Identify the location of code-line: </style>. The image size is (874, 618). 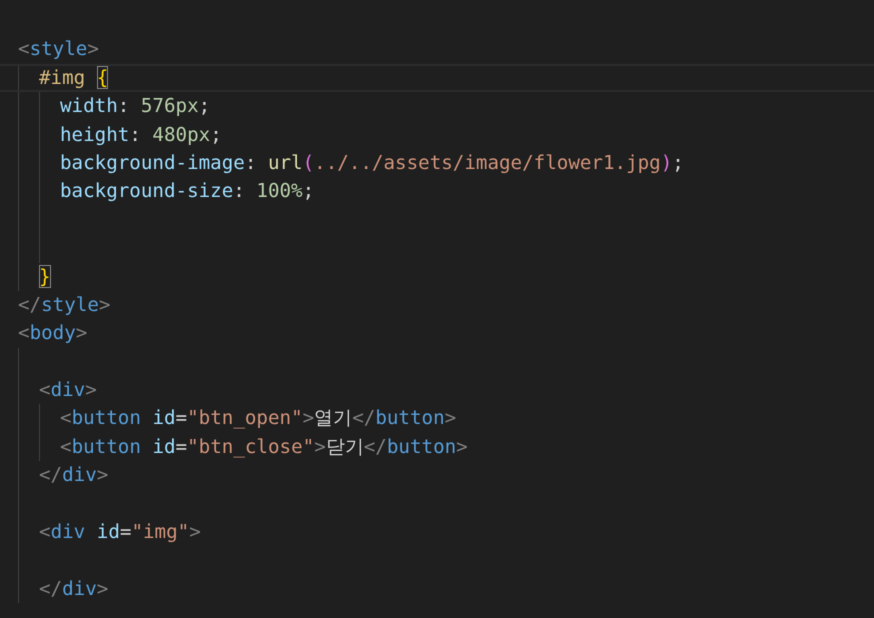
(64, 304).